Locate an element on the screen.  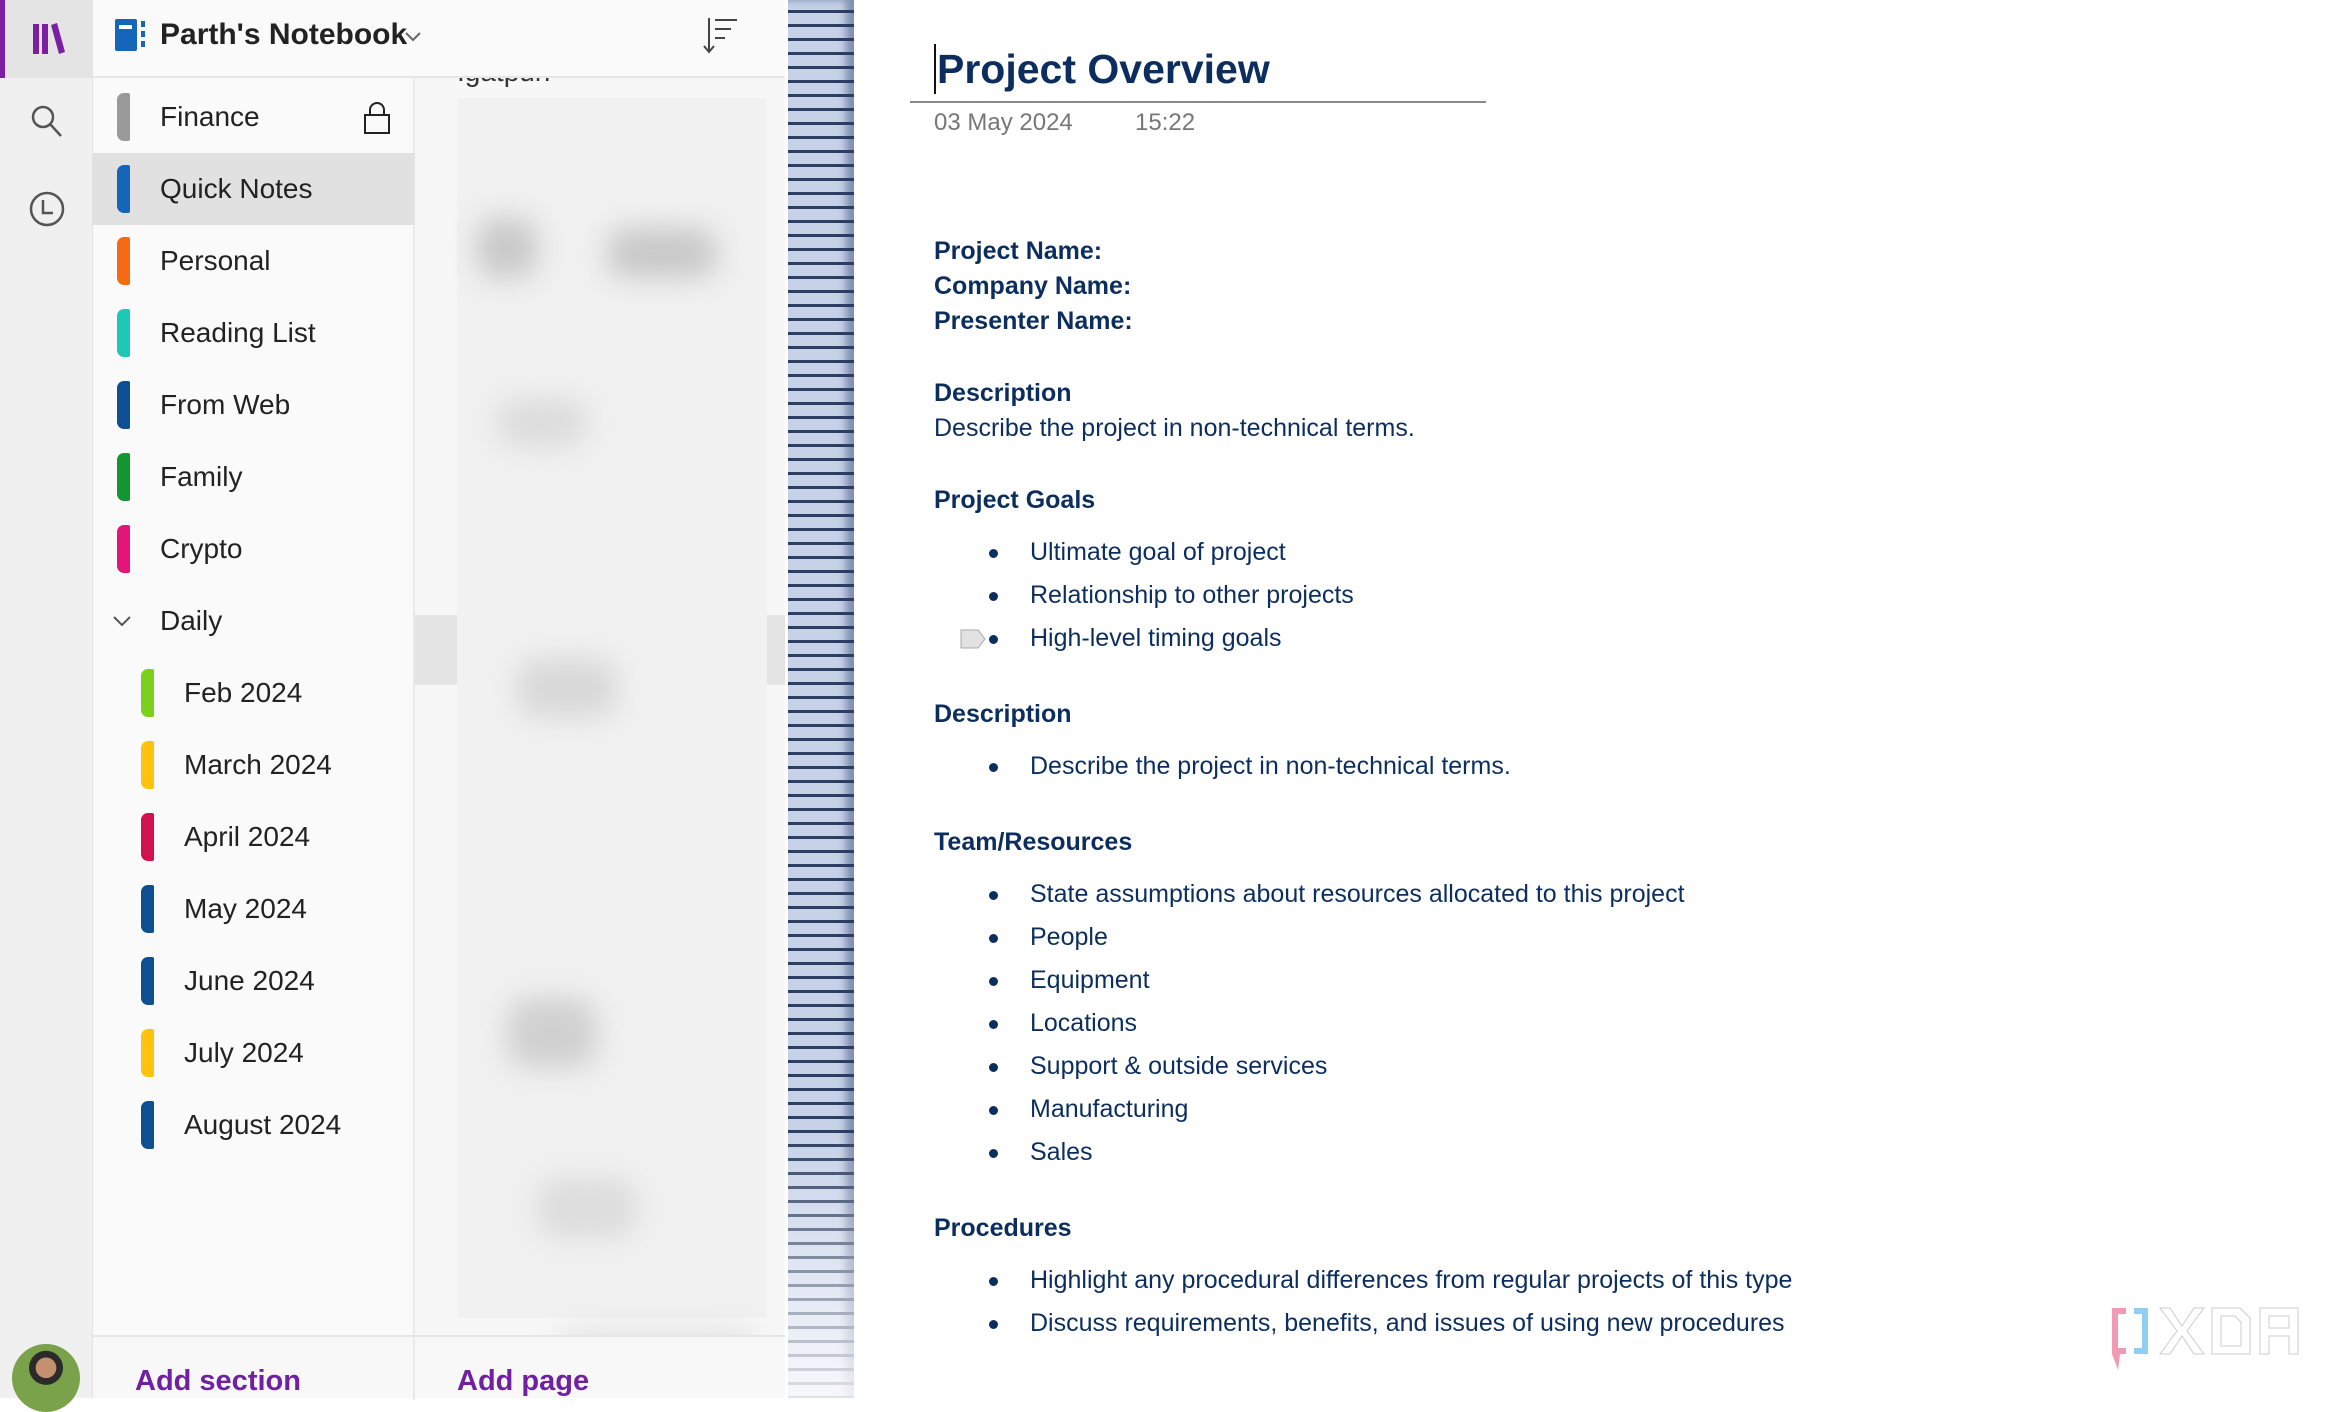
section-item: Quick Notes is located at coordinates (254, 189).